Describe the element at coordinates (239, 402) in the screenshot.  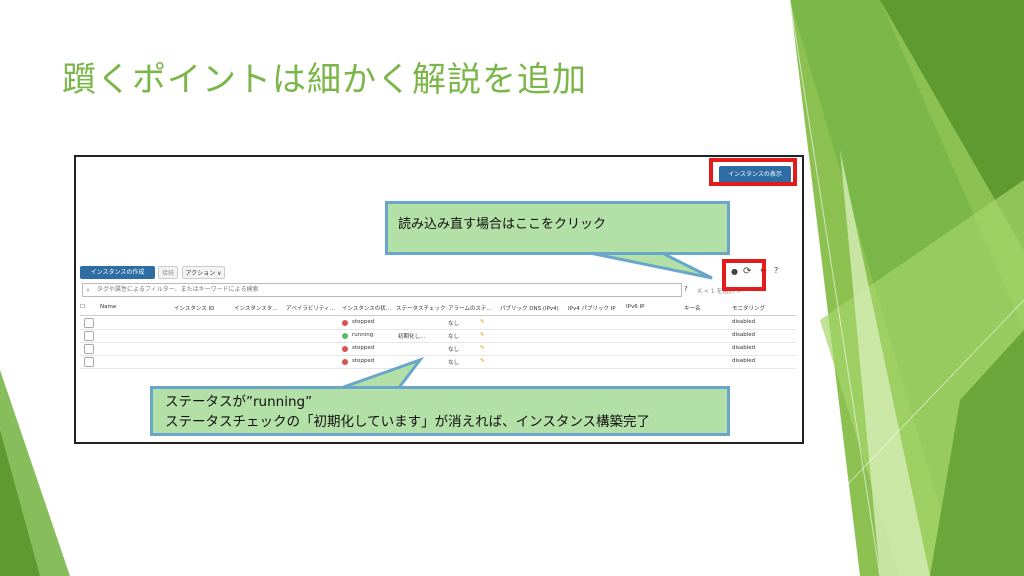
I see `status-callout-line1: ステータスが”running”` at that location.